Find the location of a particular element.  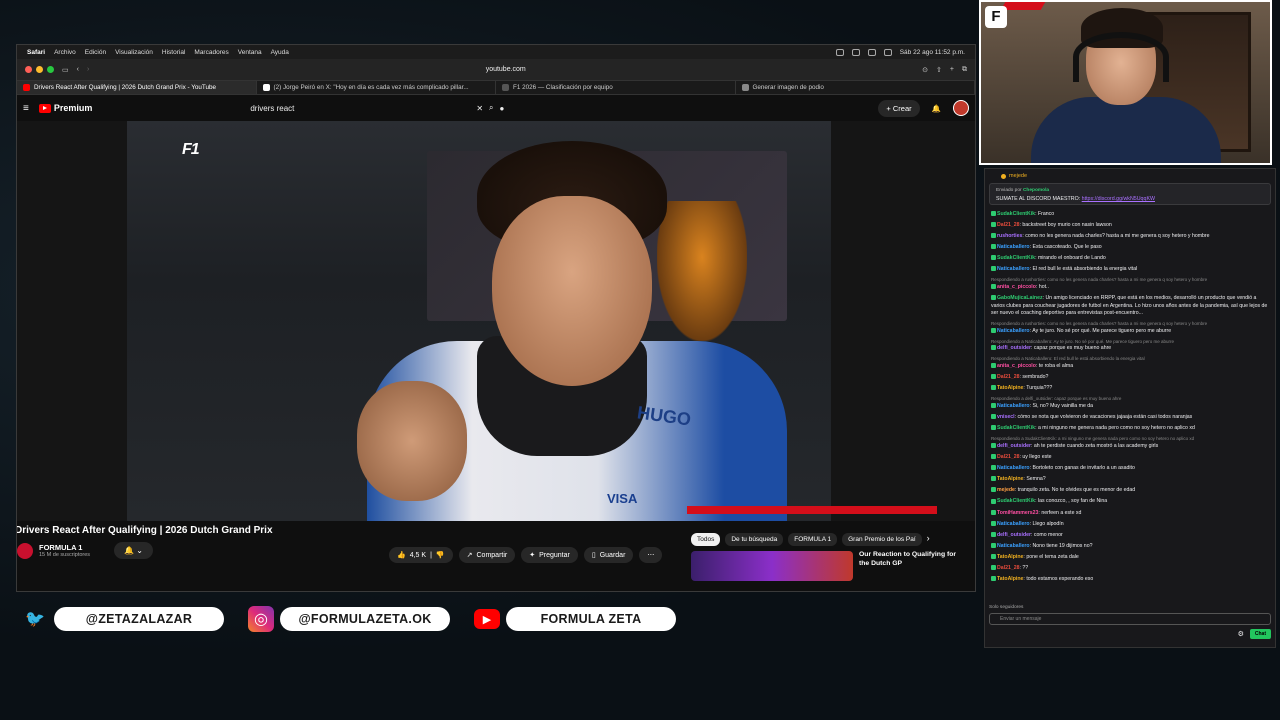

menubar-clock: Sáb 22 ago 11:52 p.m. is located at coordinates (932, 52).